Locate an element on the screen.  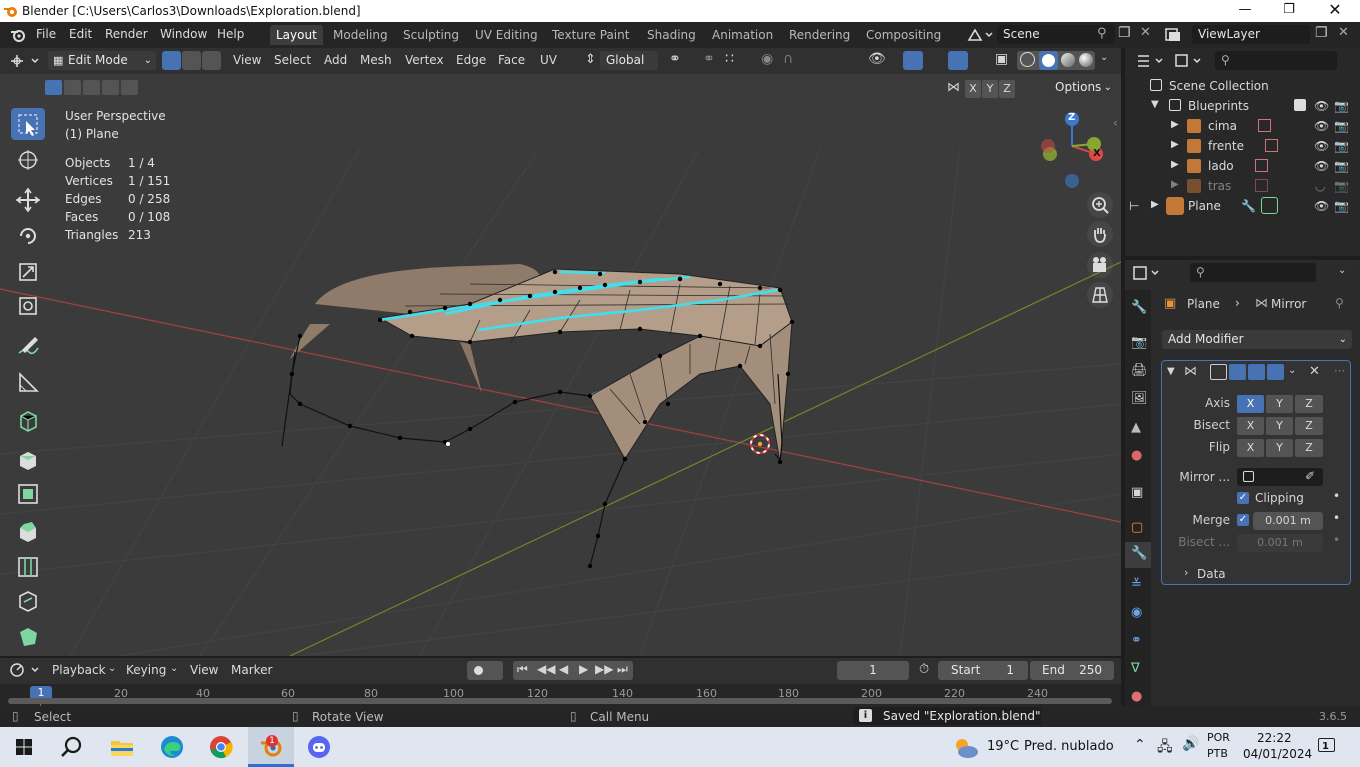
material-shading-icon is located at coordinates (1068, 60).